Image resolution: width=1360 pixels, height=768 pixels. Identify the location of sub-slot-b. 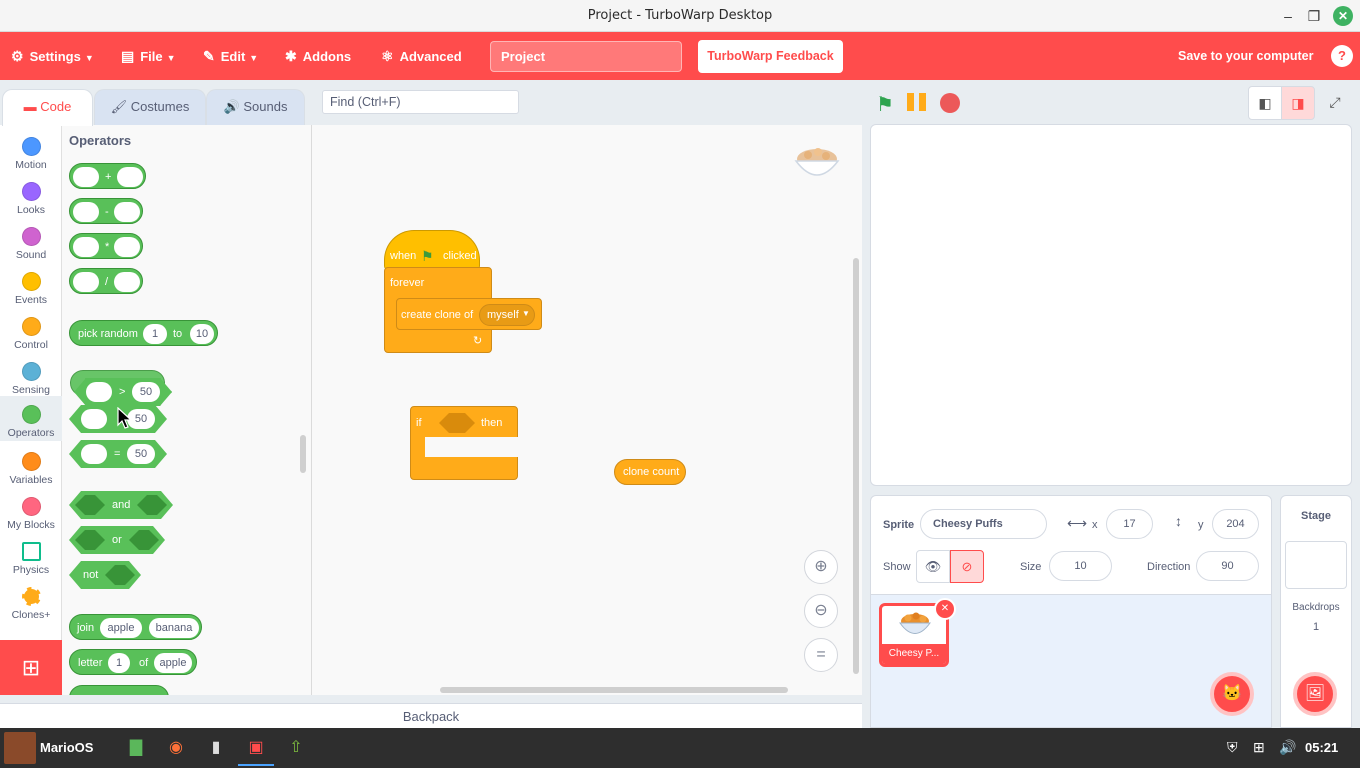
(127, 212).